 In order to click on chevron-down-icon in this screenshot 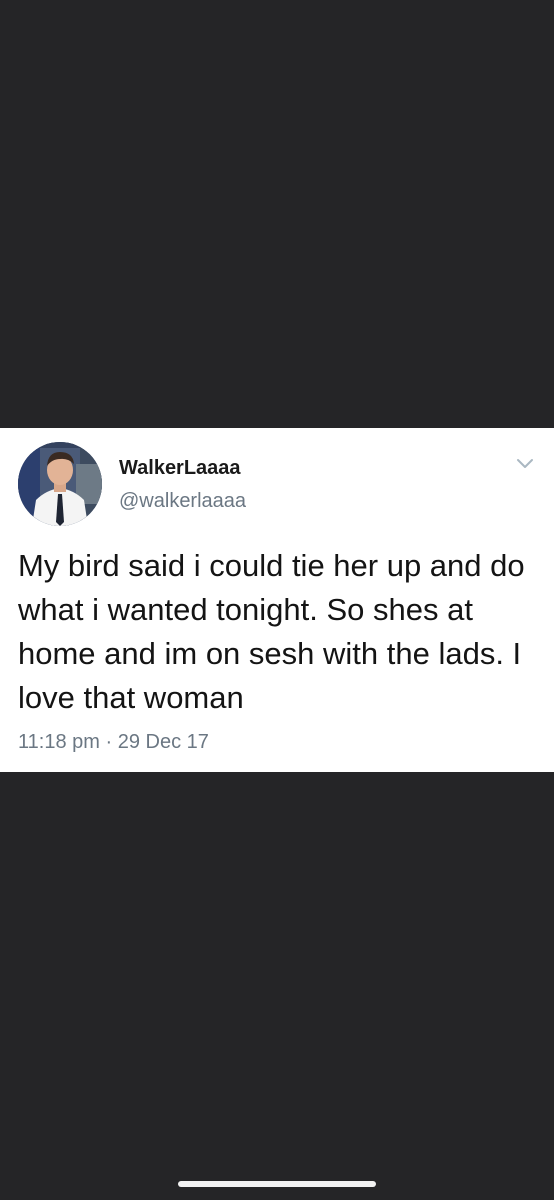, I will do `click(525, 463)`.